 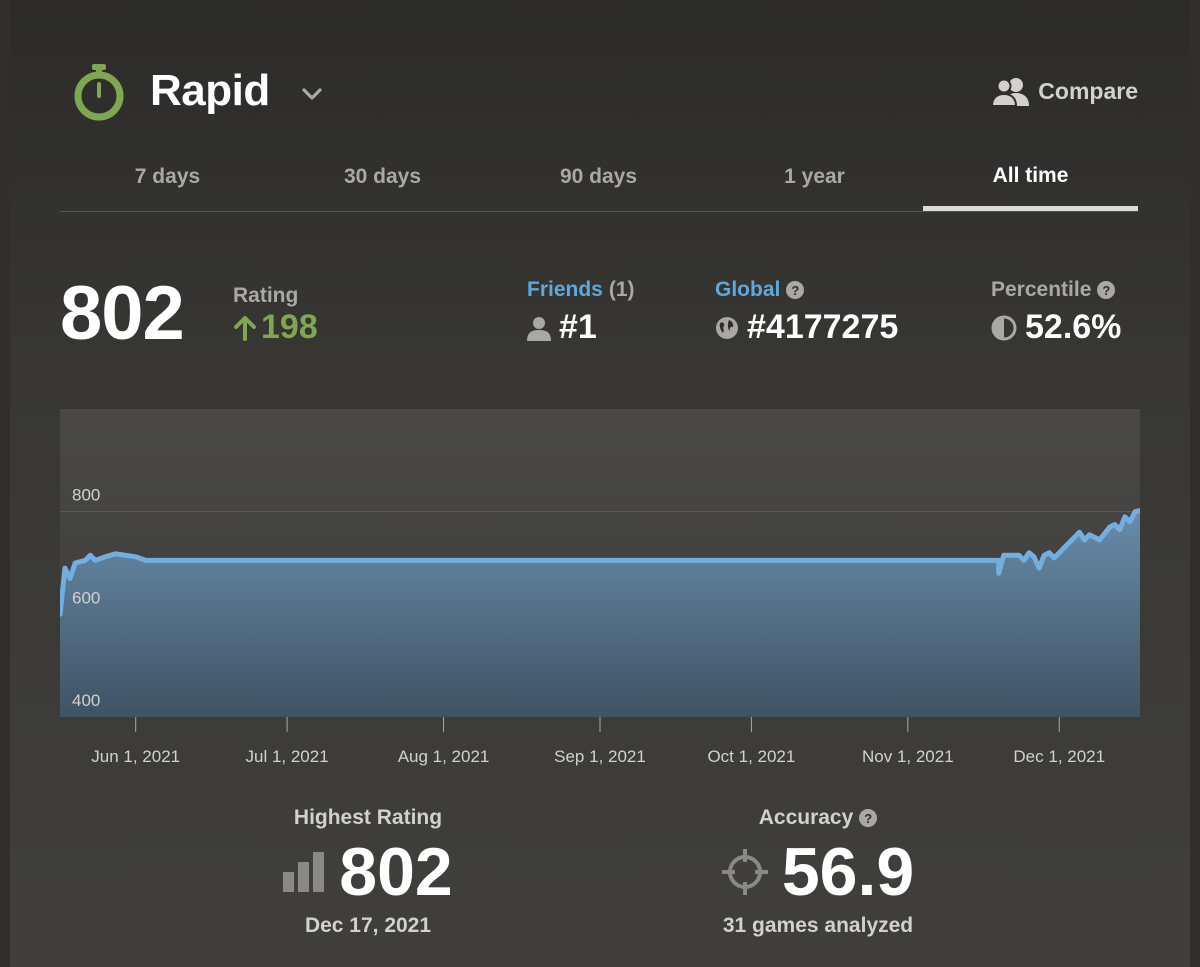 What do you see at coordinates (806, 817) in the screenshot?
I see `accuracy-label: Accuracy` at bounding box center [806, 817].